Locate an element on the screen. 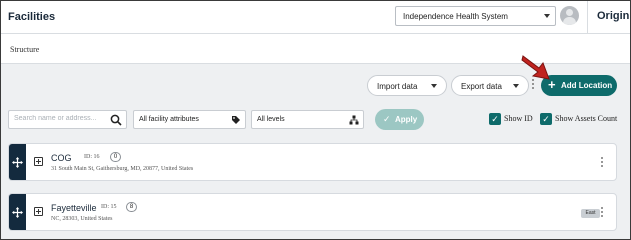 The height and width of the screenshot is (240, 631). avatar-body-shape is located at coordinates (569, 21).